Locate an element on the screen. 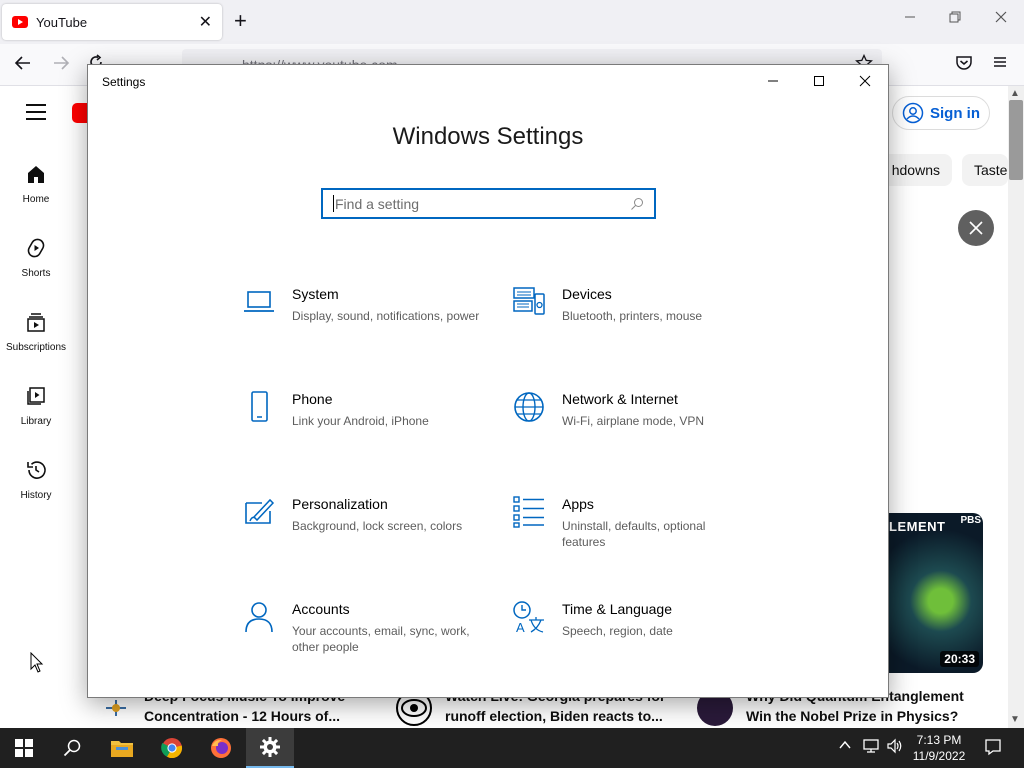  browser-restore-button is located at coordinates (955, 18).